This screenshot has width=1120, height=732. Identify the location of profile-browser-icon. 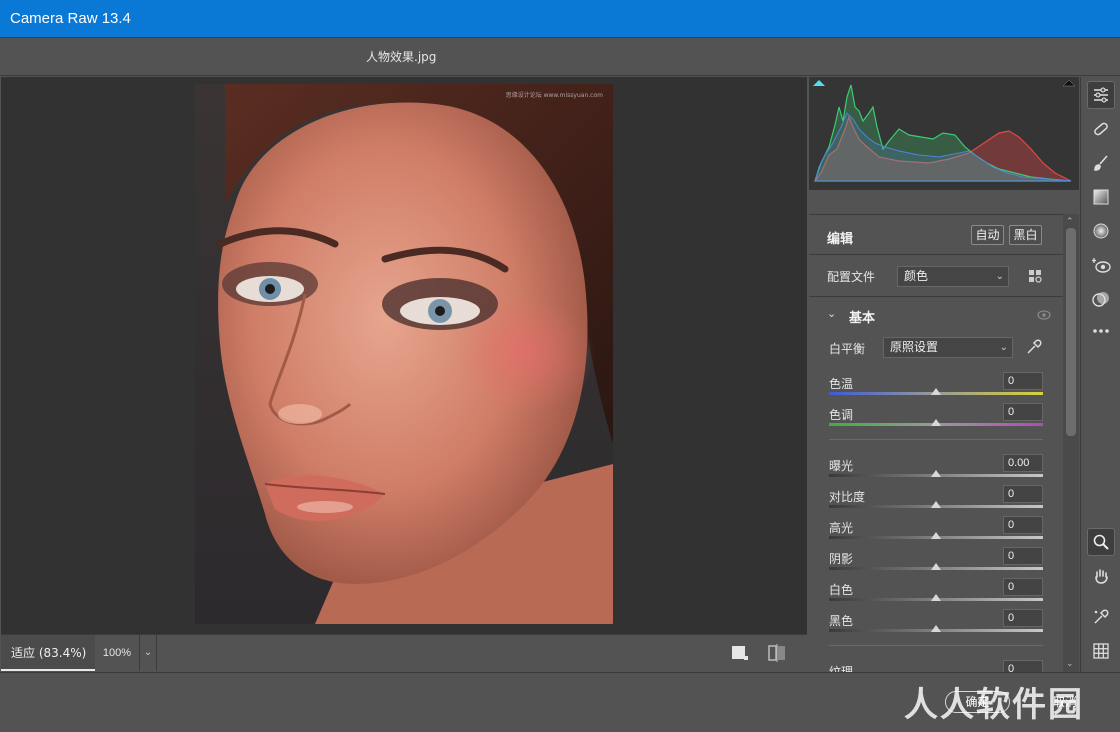
(1035, 276).